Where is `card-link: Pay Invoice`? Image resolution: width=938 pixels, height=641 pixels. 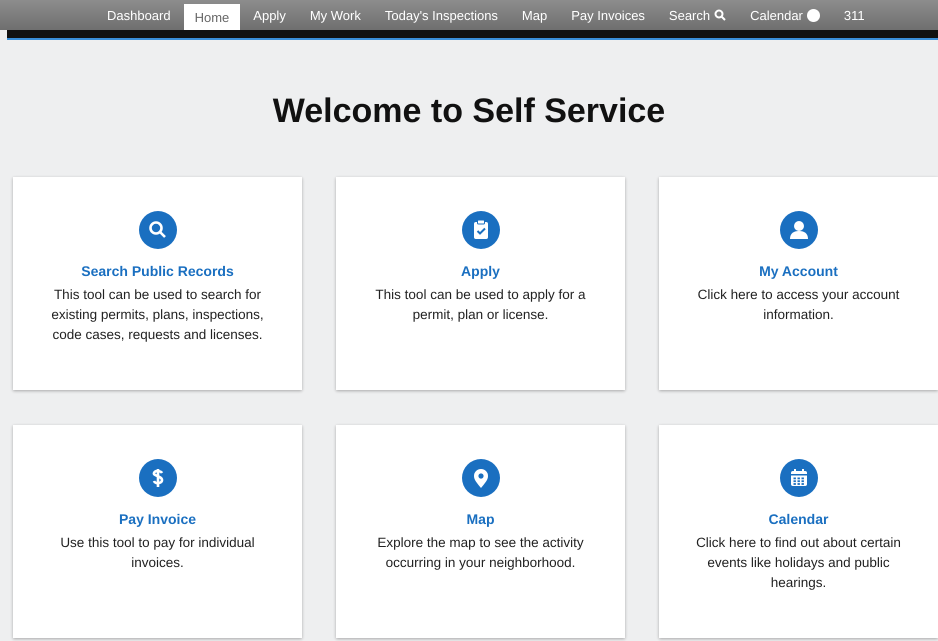
card-link: Pay Invoice is located at coordinates (157, 519).